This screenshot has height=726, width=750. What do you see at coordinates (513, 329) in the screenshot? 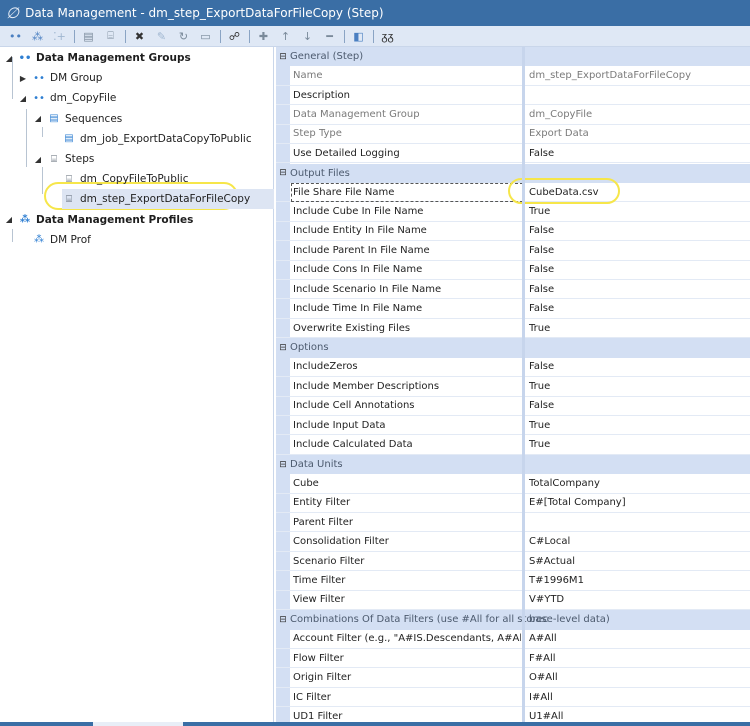
I see `property-row: Overwrite Existing Files True` at bounding box center [513, 329].